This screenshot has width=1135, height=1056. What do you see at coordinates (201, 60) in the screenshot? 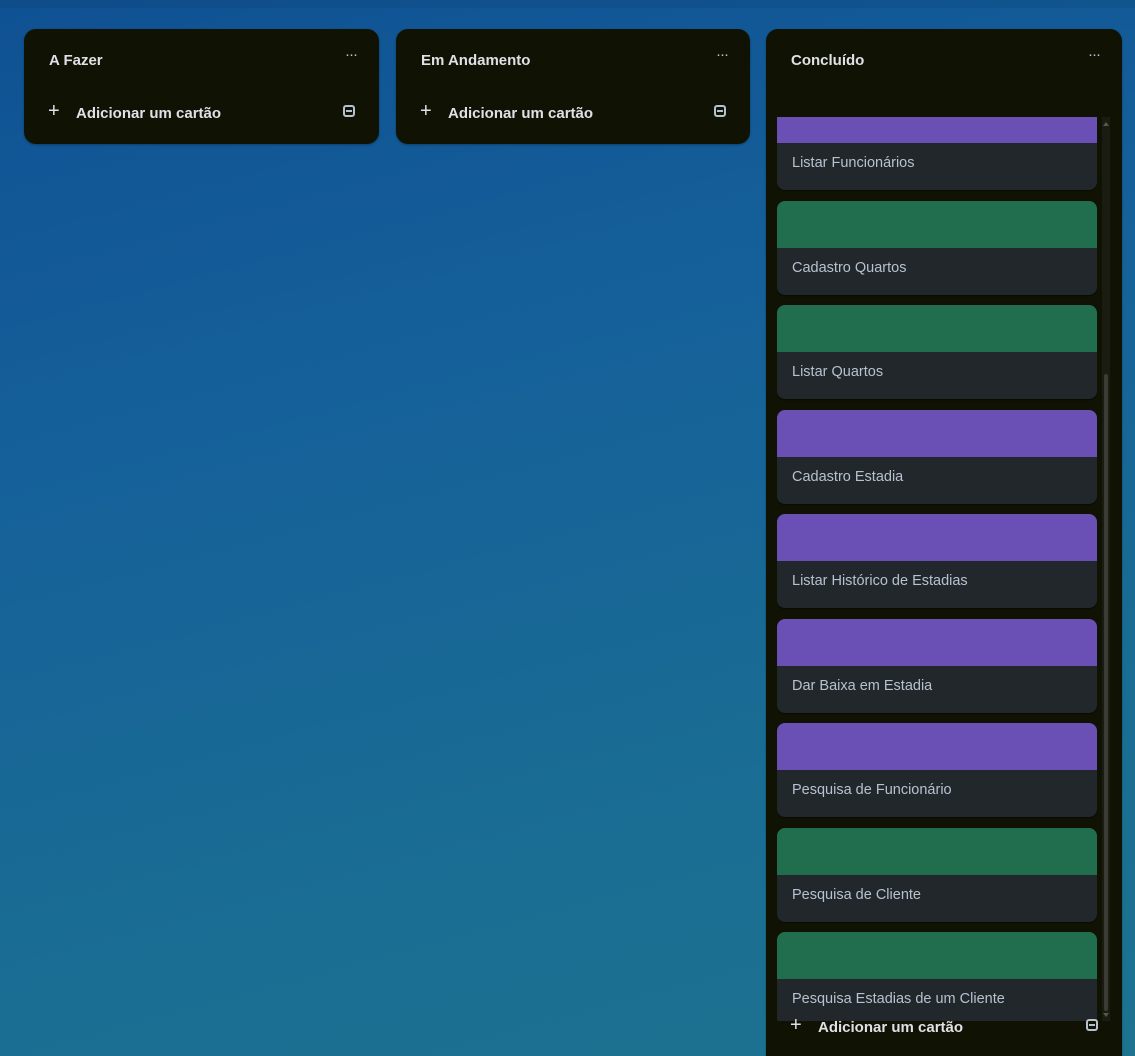
I see `list-header: A Fazer ···` at bounding box center [201, 60].